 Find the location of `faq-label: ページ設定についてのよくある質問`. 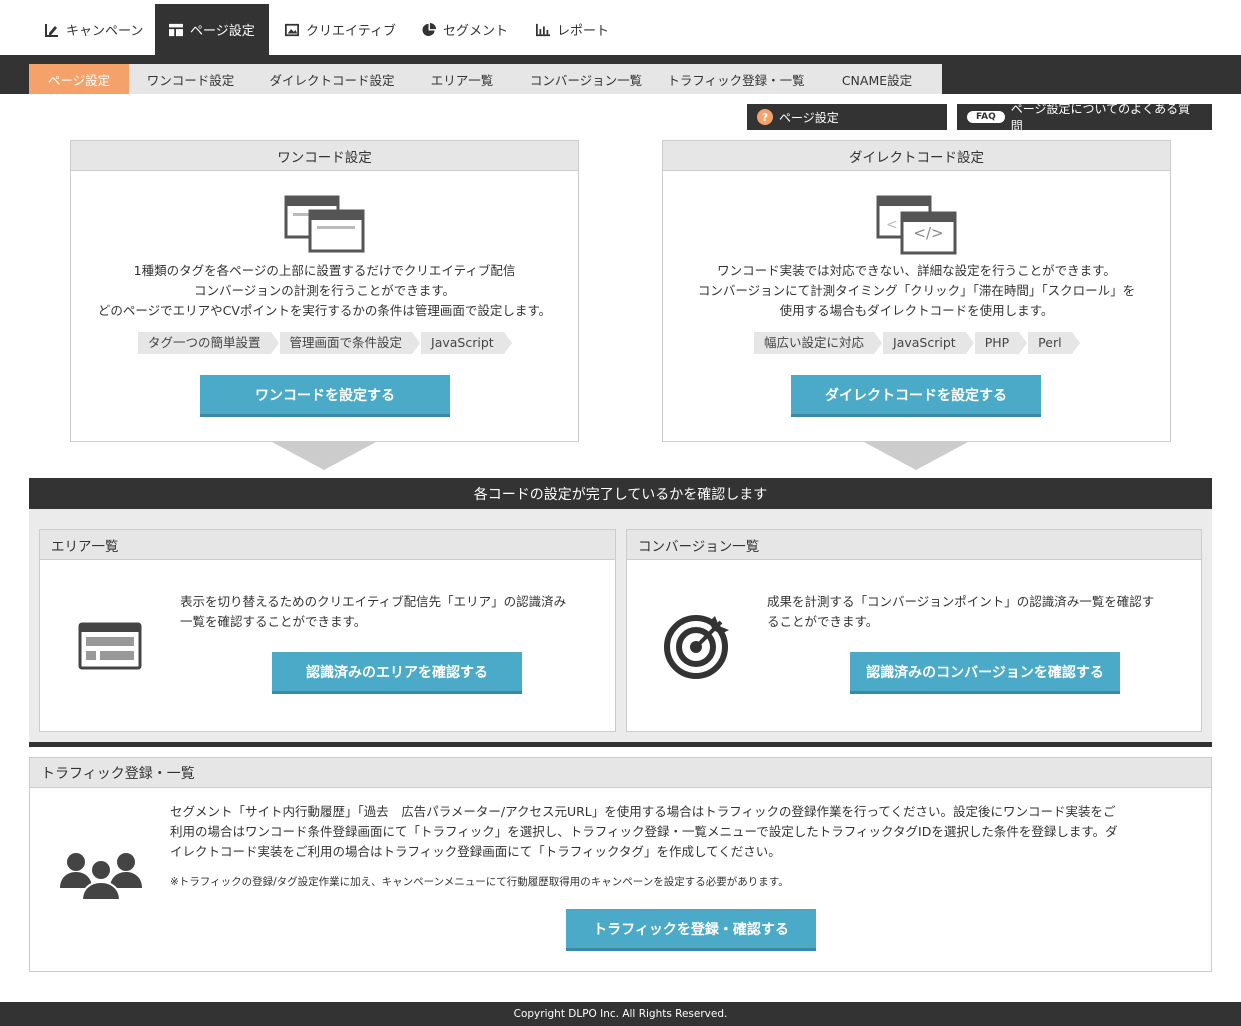

faq-label: ページ設定についてのよくある質問 is located at coordinates (1100, 117).